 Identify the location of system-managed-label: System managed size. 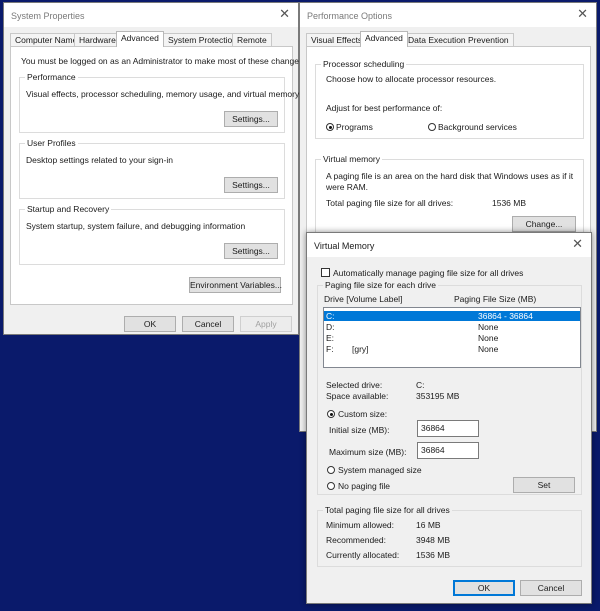
(380, 470).